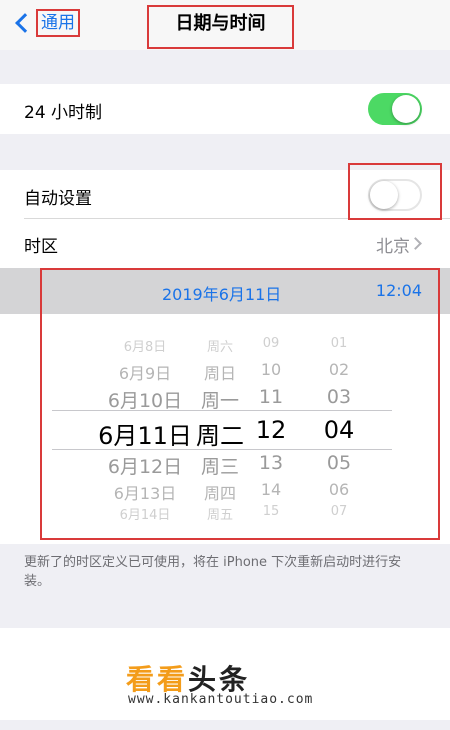  What do you see at coordinates (406, 109) in the screenshot?
I see `toggle-knob` at bounding box center [406, 109].